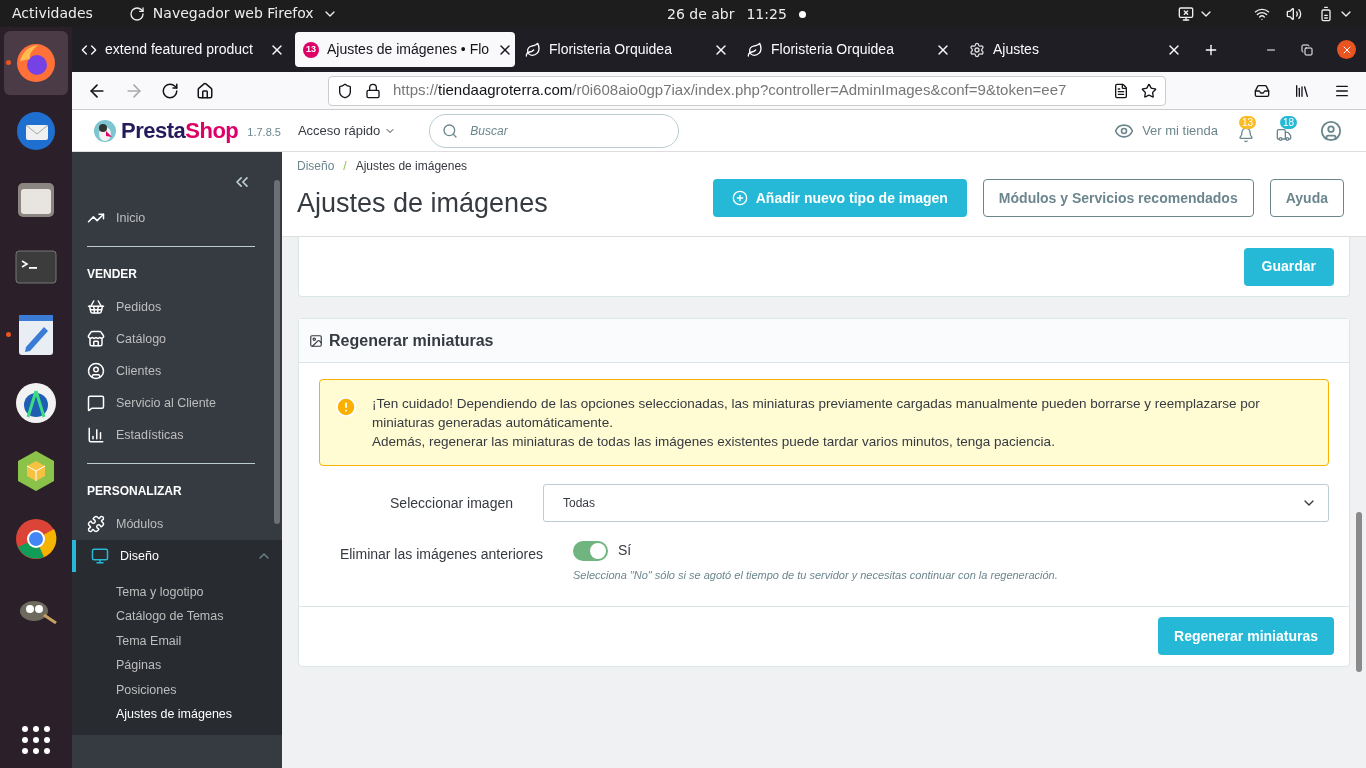 Image resolution: width=1366 pixels, height=768 pixels. What do you see at coordinates (816, 413) in the screenshot?
I see `warning-text: ¡Ten cuidado! Dependiendo de las opciones seleccionadas, las miniaturas previamente cargadas manualmente pueden borrarse y reemplazarse por miniaturas generadas automáticamente.` at bounding box center [816, 413].